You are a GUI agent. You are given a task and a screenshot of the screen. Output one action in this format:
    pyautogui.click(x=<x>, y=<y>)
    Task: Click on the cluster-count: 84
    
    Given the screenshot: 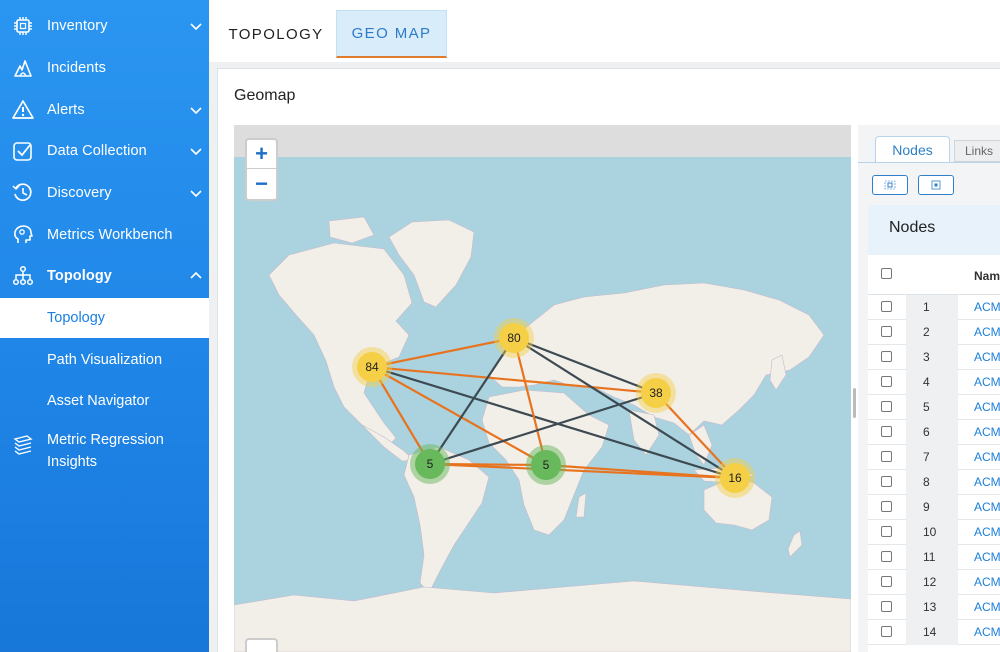 What is the action you would take?
    pyautogui.click(x=372, y=367)
    